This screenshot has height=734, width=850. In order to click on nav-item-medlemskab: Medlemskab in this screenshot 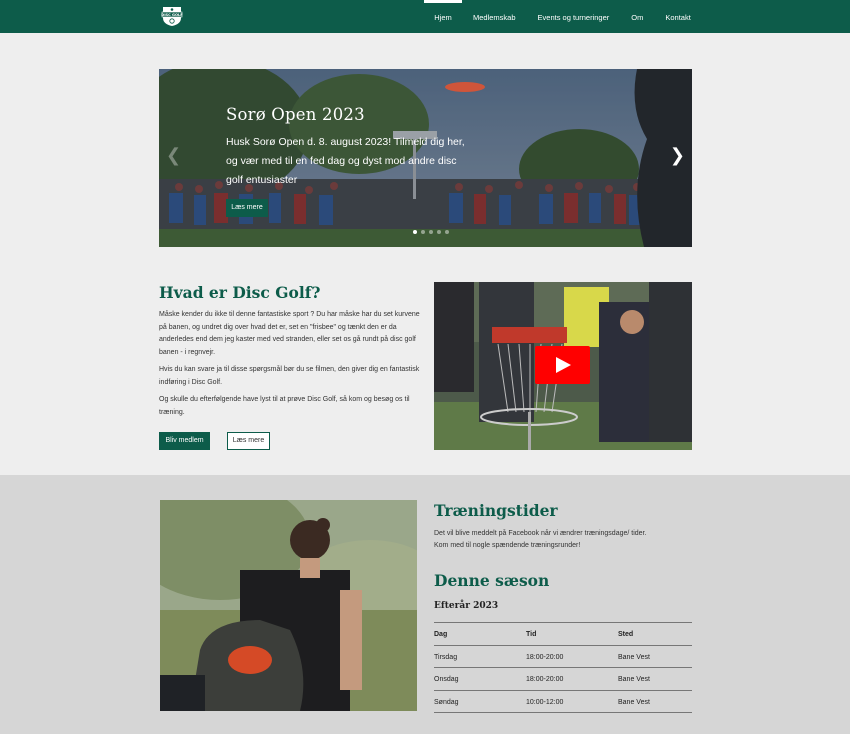, I will do `click(494, 16)`.